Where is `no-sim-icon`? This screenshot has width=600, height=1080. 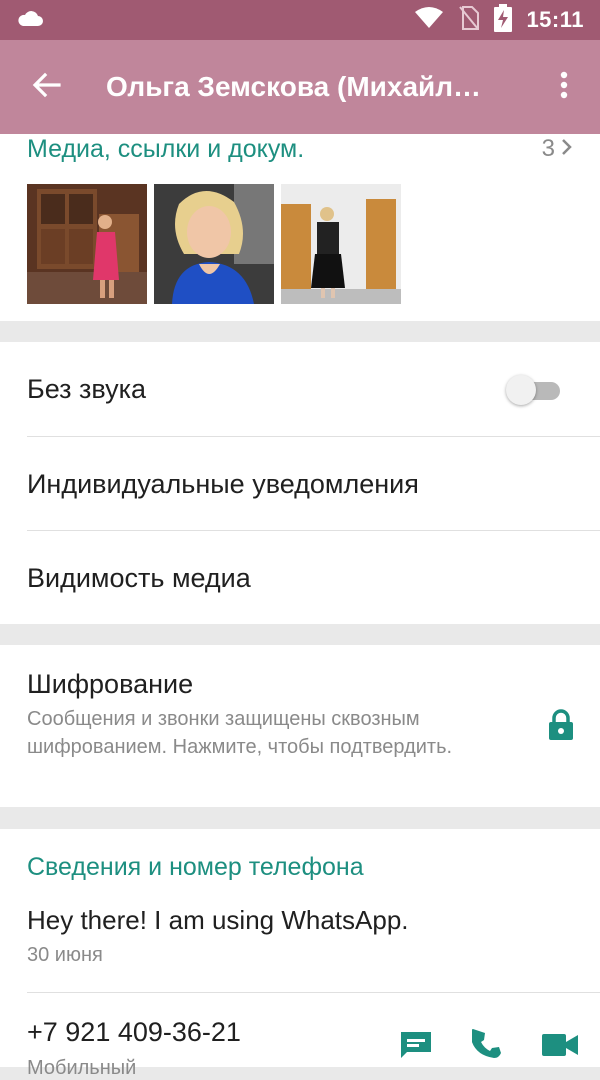 no-sim-icon is located at coordinates (469, 20).